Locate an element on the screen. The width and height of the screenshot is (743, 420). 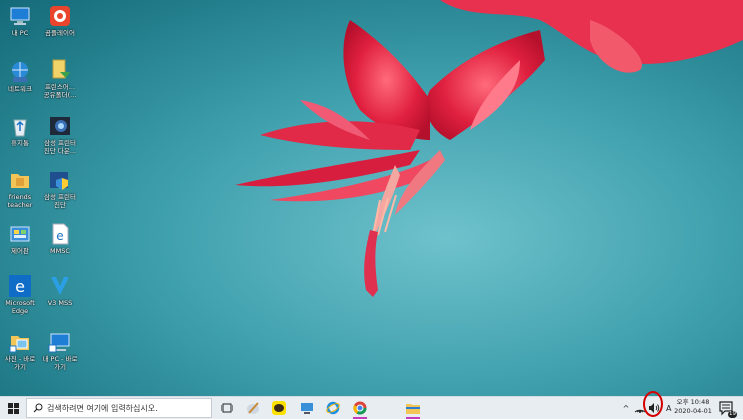
desktop-icon-gom-player: 곰플레이어 is located at coordinates (60, 20).